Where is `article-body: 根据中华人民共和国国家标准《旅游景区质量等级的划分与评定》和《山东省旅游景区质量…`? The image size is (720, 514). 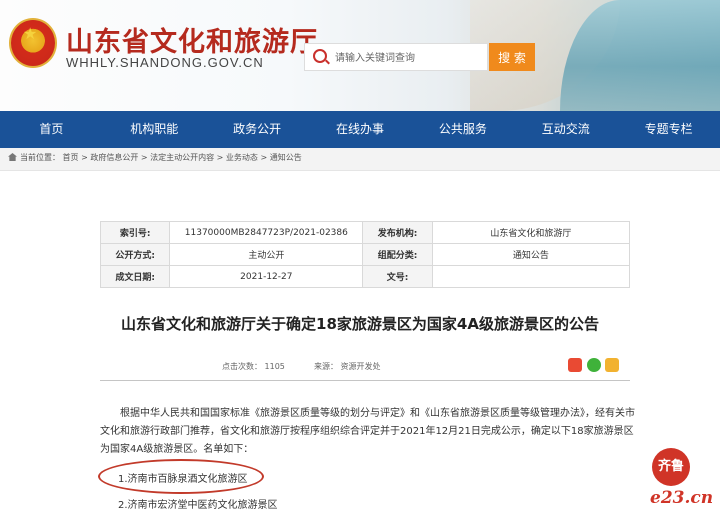
article-body: 根据中华人民共和国国家标准《旅游景区质量等级的划分与评定》和《山东省旅游景区质量… is located at coordinates (367, 431).